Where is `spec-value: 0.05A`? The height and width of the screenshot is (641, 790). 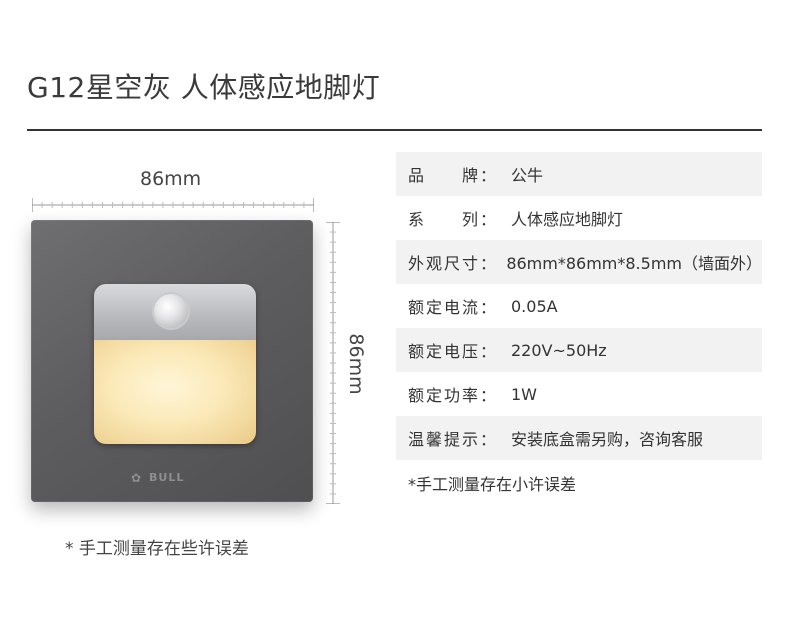 spec-value: 0.05A is located at coordinates (534, 306).